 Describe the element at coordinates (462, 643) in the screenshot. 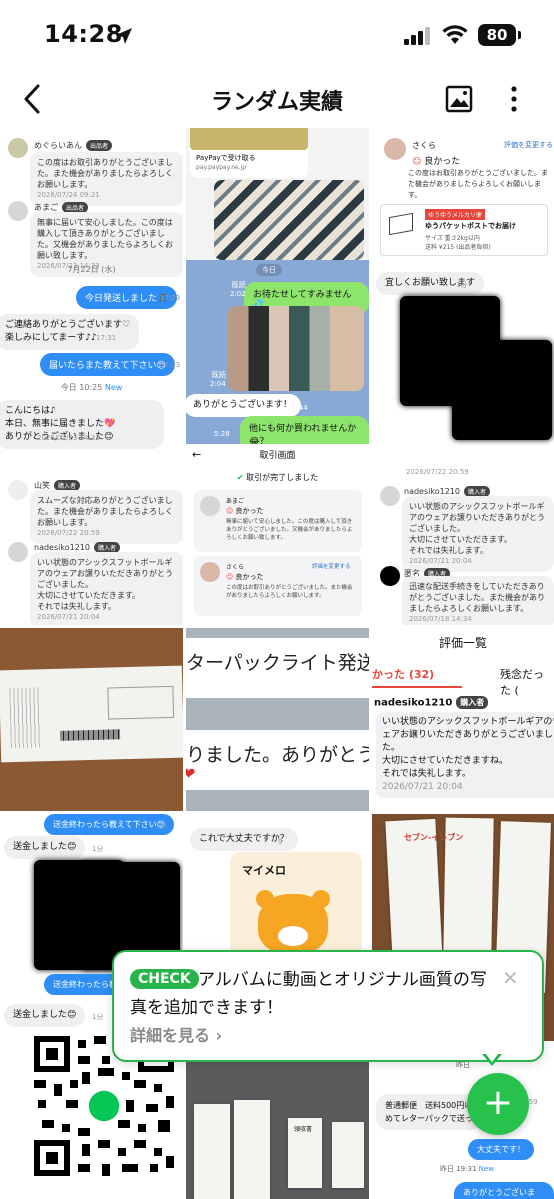

I see `review-list-title: 評価一覧` at that location.